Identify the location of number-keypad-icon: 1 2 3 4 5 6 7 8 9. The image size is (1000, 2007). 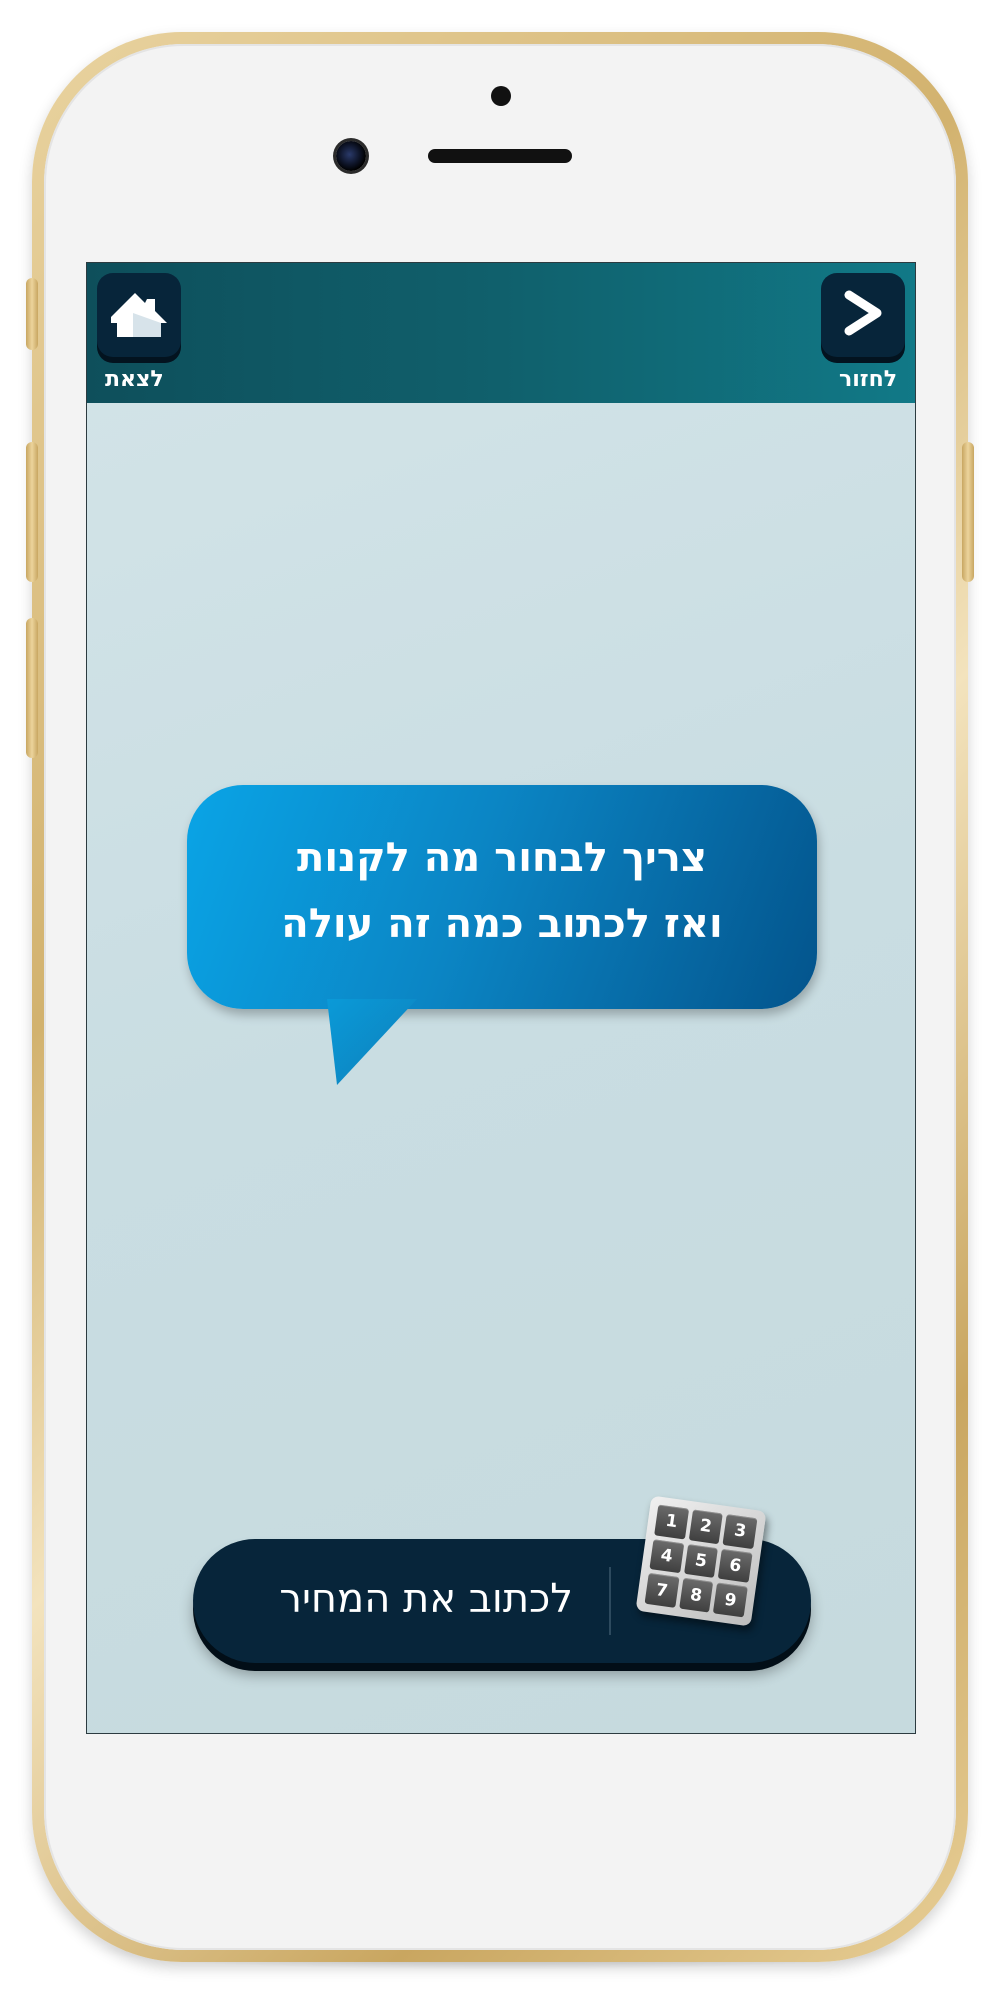
(701, 1561).